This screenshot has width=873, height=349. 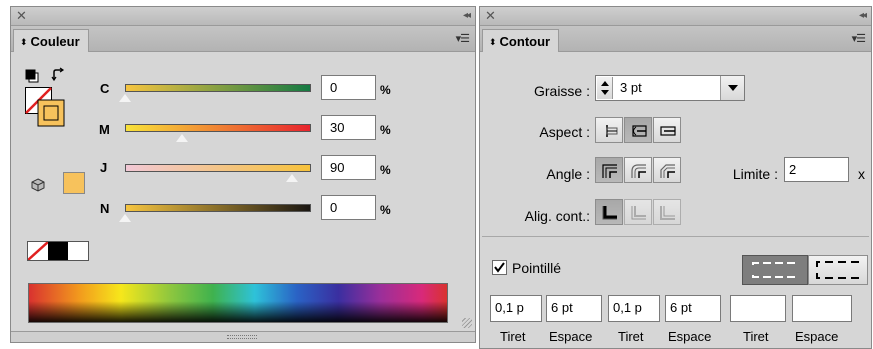 I want to click on slider-label-m: M, so click(x=104, y=129).